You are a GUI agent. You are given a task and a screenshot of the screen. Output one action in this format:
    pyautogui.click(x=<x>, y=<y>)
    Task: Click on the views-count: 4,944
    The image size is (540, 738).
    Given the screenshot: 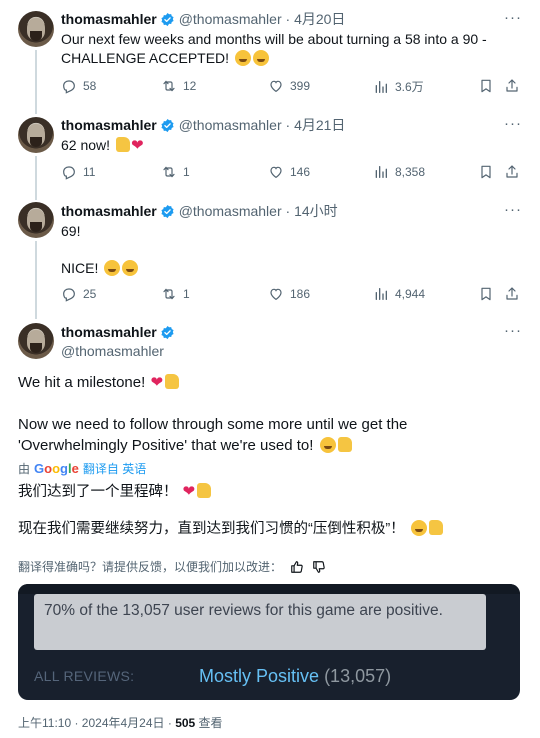 What is the action you would take?
    pyautogui.click(x=410, y=294)
    